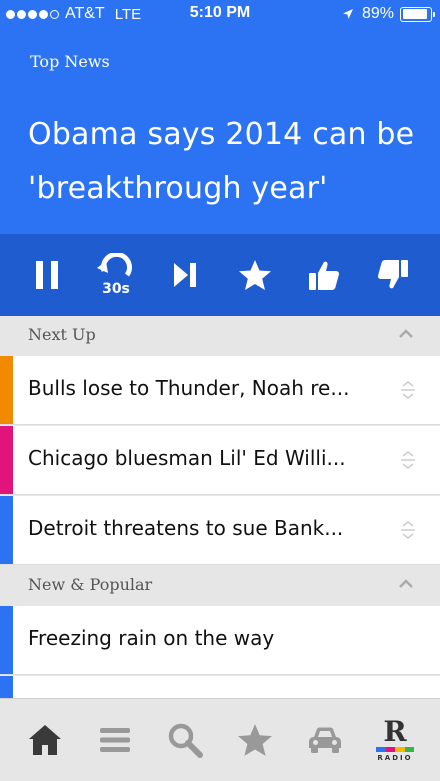 This screenshot has width=440, height=781. I want to click on location-arrow-icon, so click(347, 14).